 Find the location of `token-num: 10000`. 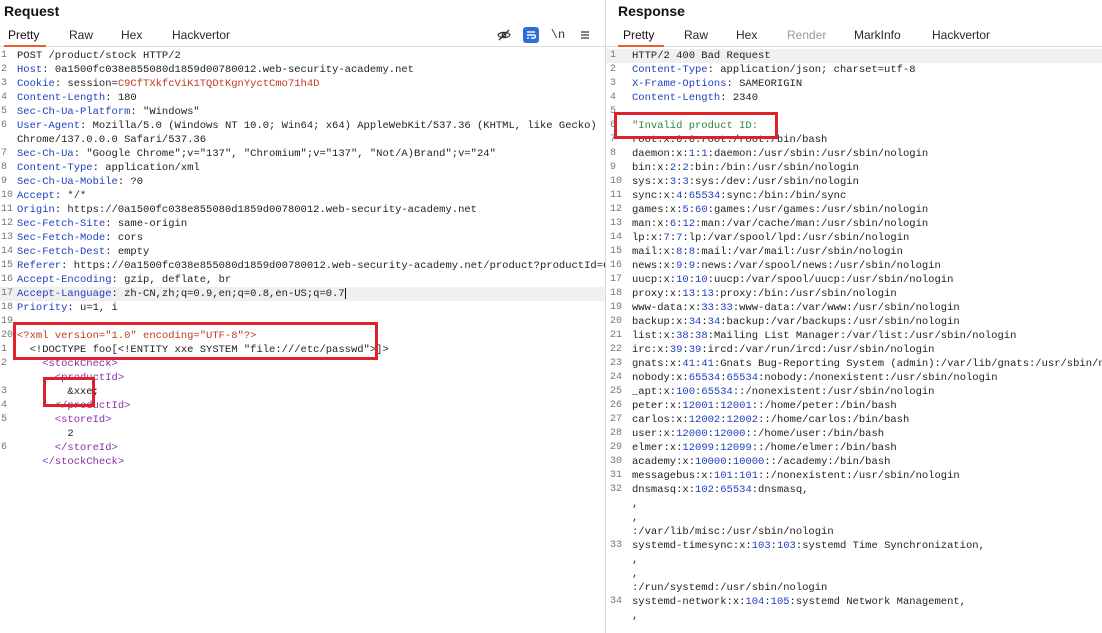

token-num: 10000 is located at coordinates (711, 462).